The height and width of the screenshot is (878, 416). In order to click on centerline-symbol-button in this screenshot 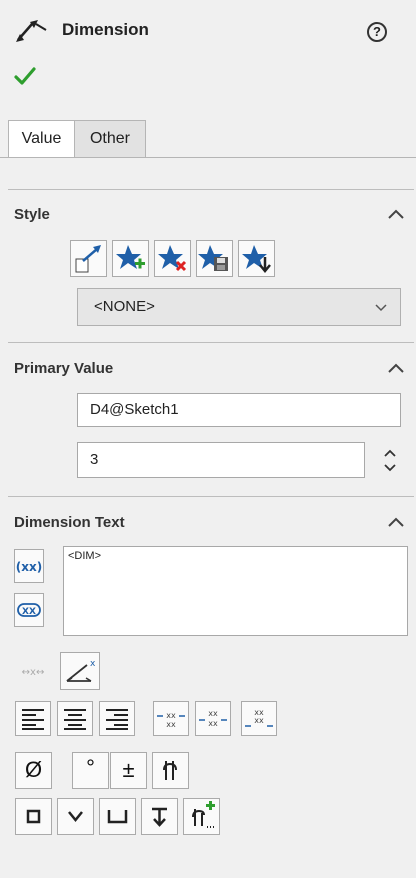, I will do `click(170, 770)`.